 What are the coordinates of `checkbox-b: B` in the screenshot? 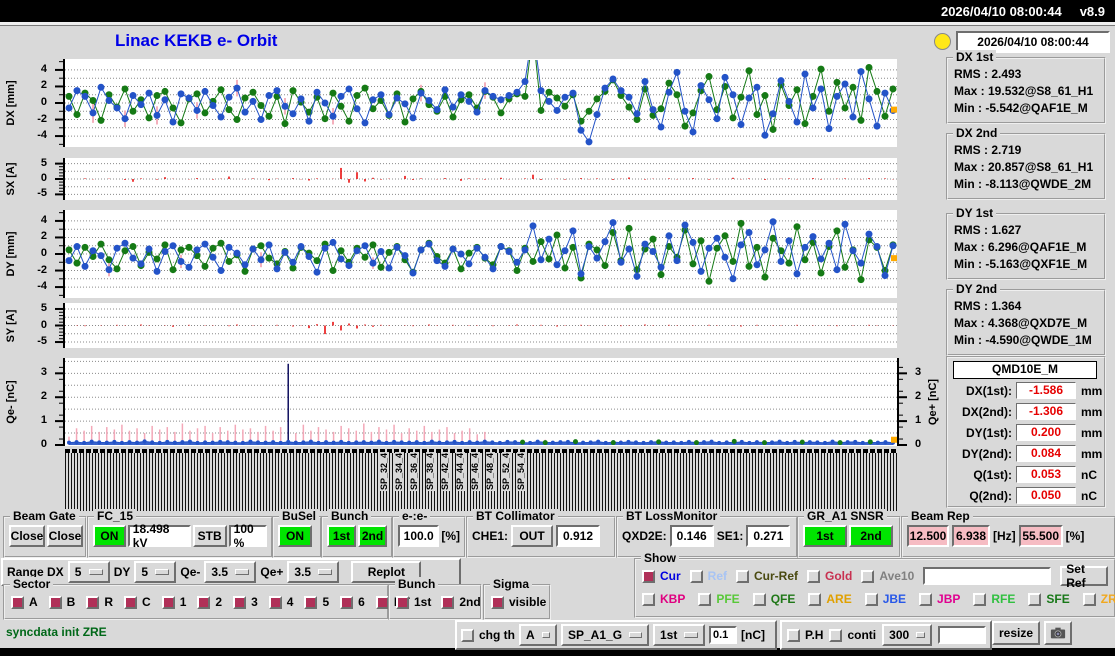 It's located at (61, 602).